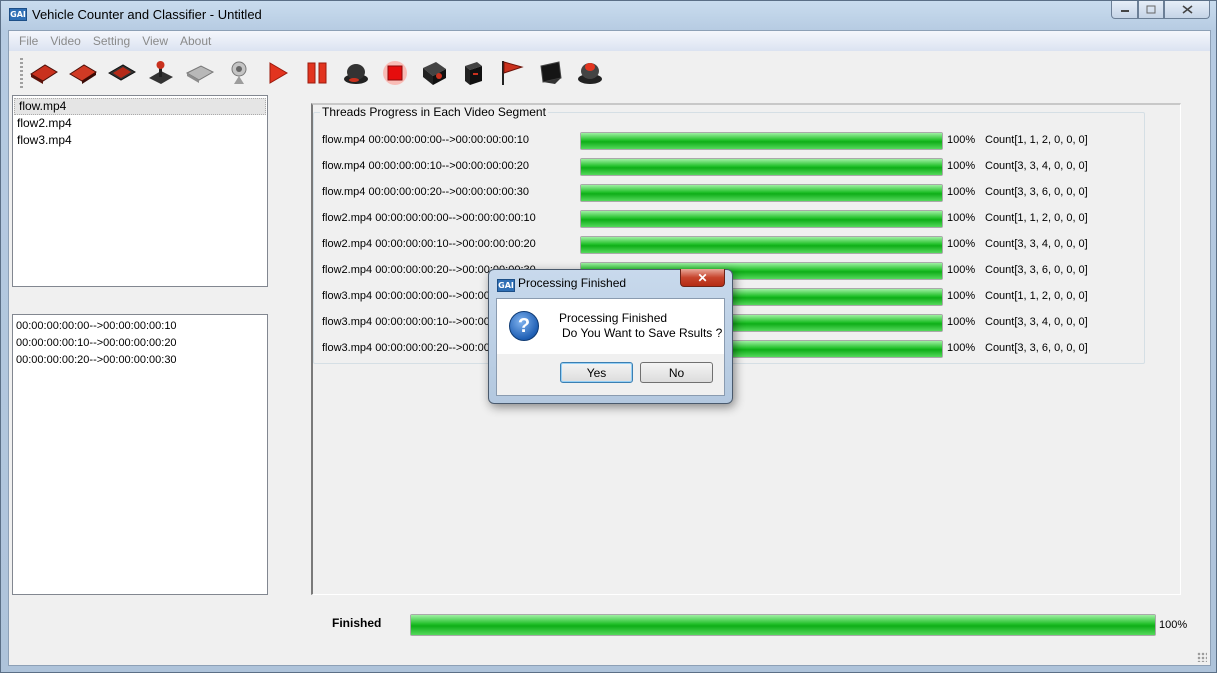  I want to click on open-video-button, so click(44, 73).